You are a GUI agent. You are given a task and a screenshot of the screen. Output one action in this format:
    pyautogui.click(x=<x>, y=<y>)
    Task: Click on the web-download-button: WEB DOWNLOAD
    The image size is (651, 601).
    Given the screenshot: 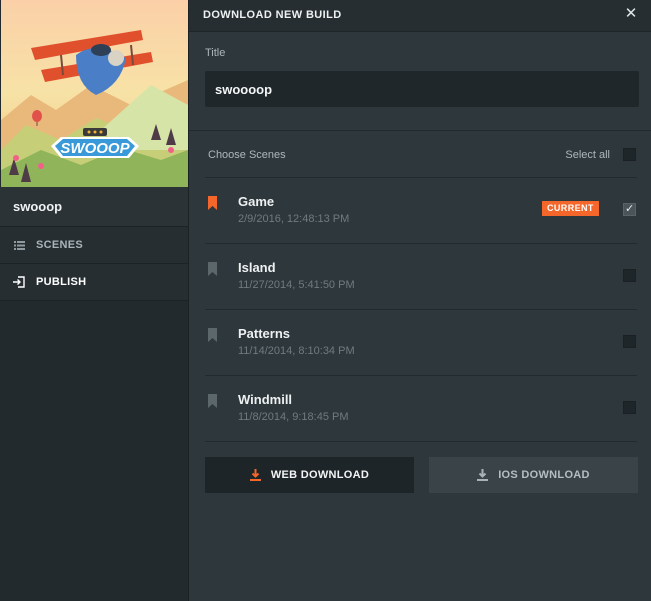 What is the action you would take?
    pyautogui.click(x=309, y=475)
    